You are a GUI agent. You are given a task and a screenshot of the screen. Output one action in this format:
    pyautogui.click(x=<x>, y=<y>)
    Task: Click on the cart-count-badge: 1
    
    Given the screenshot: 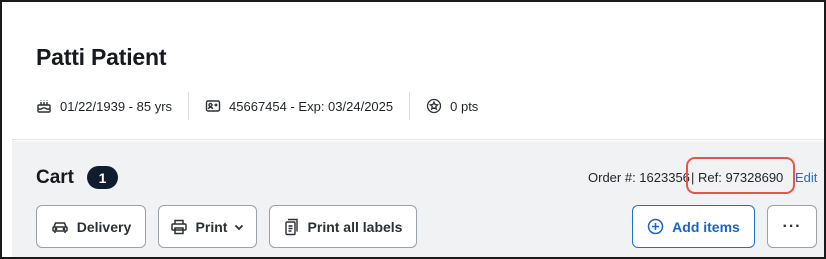 What is the action you would take?
    pyautogui.click(x=102, y=177)
    